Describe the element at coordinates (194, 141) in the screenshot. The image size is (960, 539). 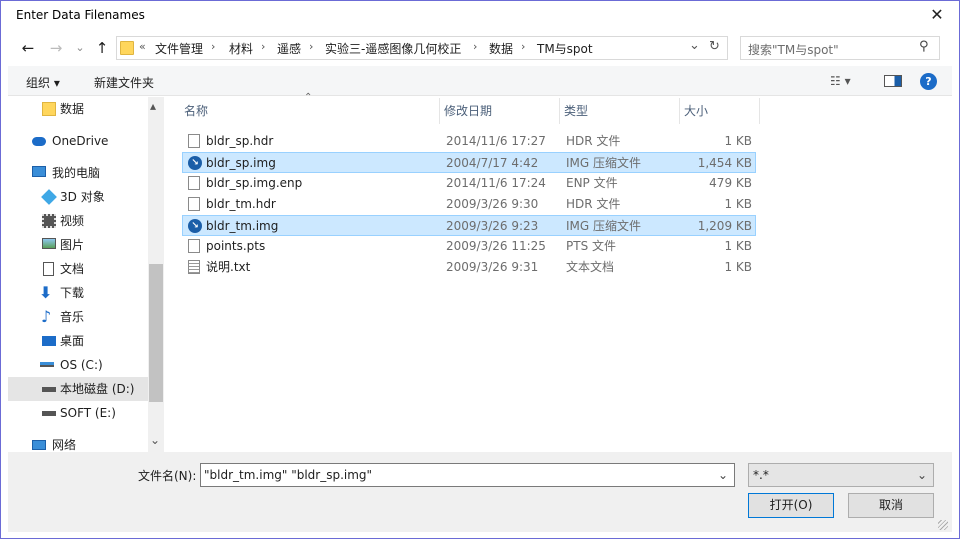
I see `hdr-file-icon` at that location.